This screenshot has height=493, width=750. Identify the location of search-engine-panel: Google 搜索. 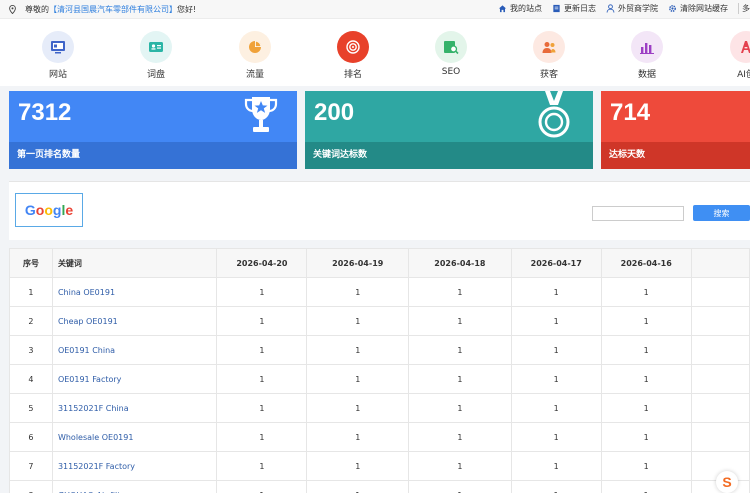
(379, 210).